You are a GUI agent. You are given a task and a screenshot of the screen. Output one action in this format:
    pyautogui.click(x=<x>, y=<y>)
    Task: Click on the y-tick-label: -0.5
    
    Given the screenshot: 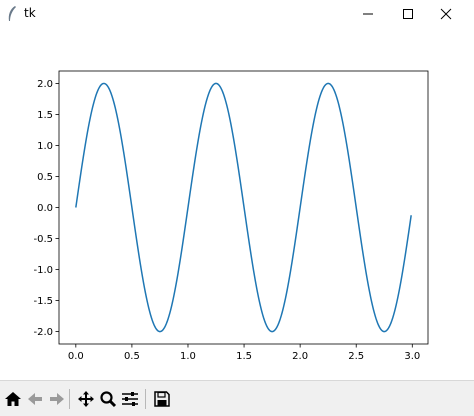 What is the action you would take?
    pyautogui.click(x=43, y=239)
    